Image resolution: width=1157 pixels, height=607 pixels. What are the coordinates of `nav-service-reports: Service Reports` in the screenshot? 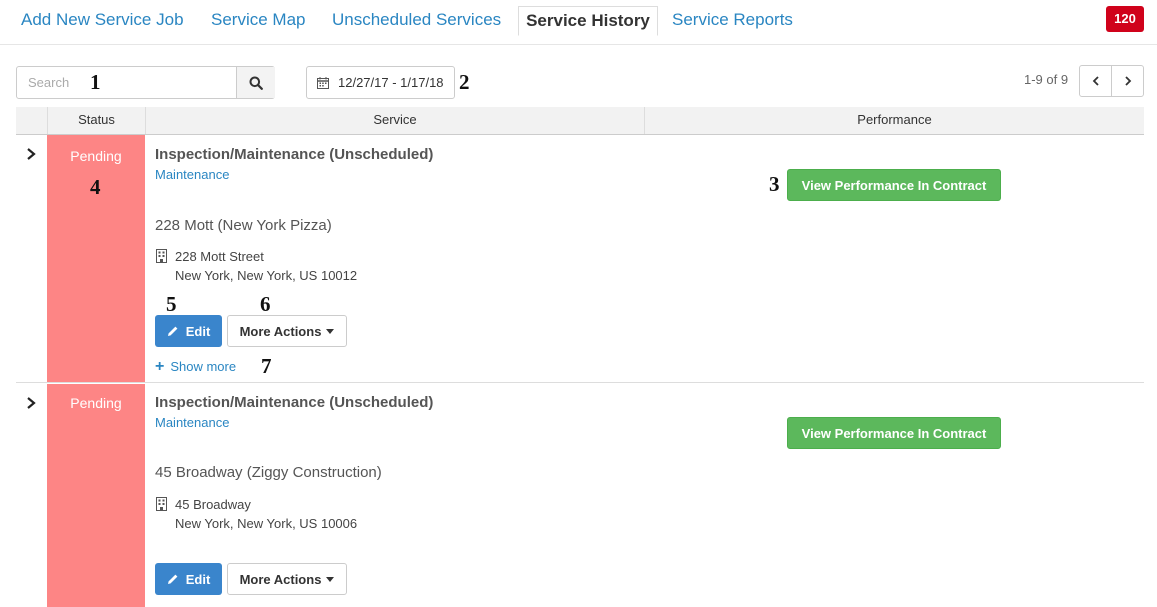 It's located at (732, 20).